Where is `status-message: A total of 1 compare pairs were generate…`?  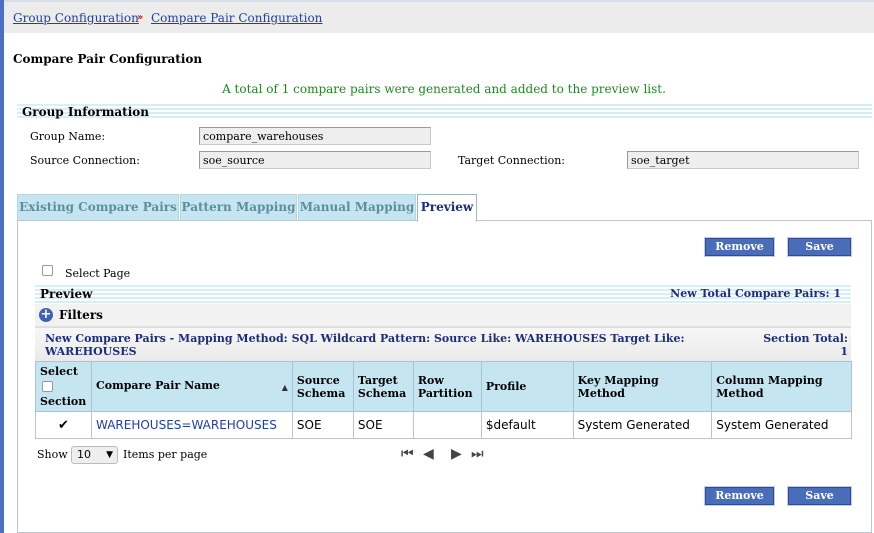 status-message: A total of 1 compare pairs were generate… is located at coordinates (437, 89).